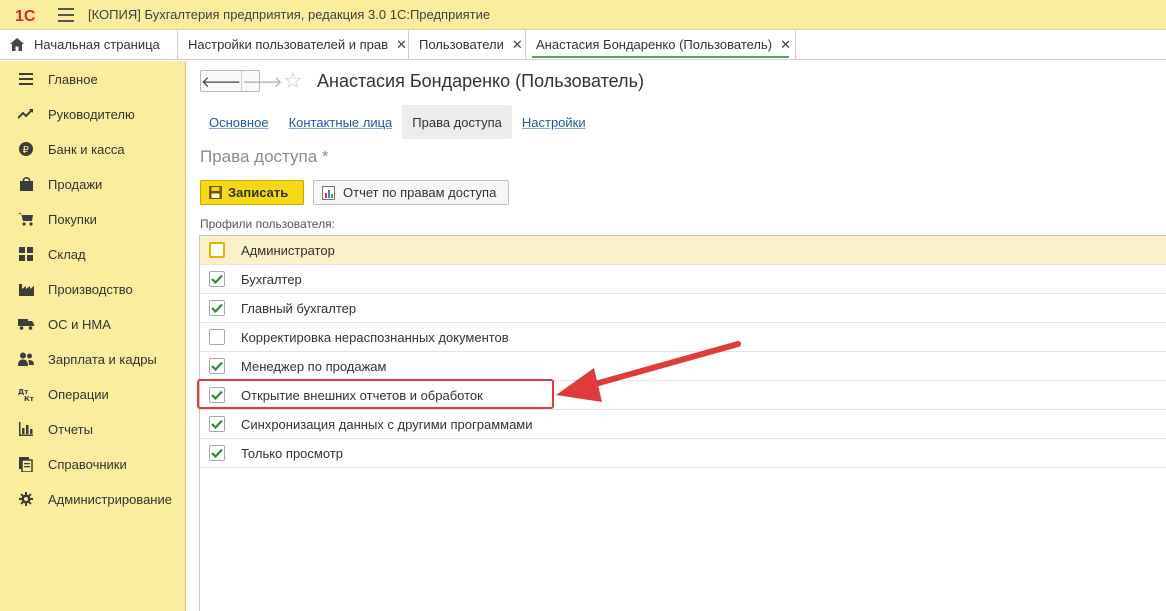 The width and height of the screenshot is (1166, 611). What do you see at coordinates (70, 429) in the screenshot?
I see `sidebar-item-label: Отчеты` at bounding box center [70, 429].